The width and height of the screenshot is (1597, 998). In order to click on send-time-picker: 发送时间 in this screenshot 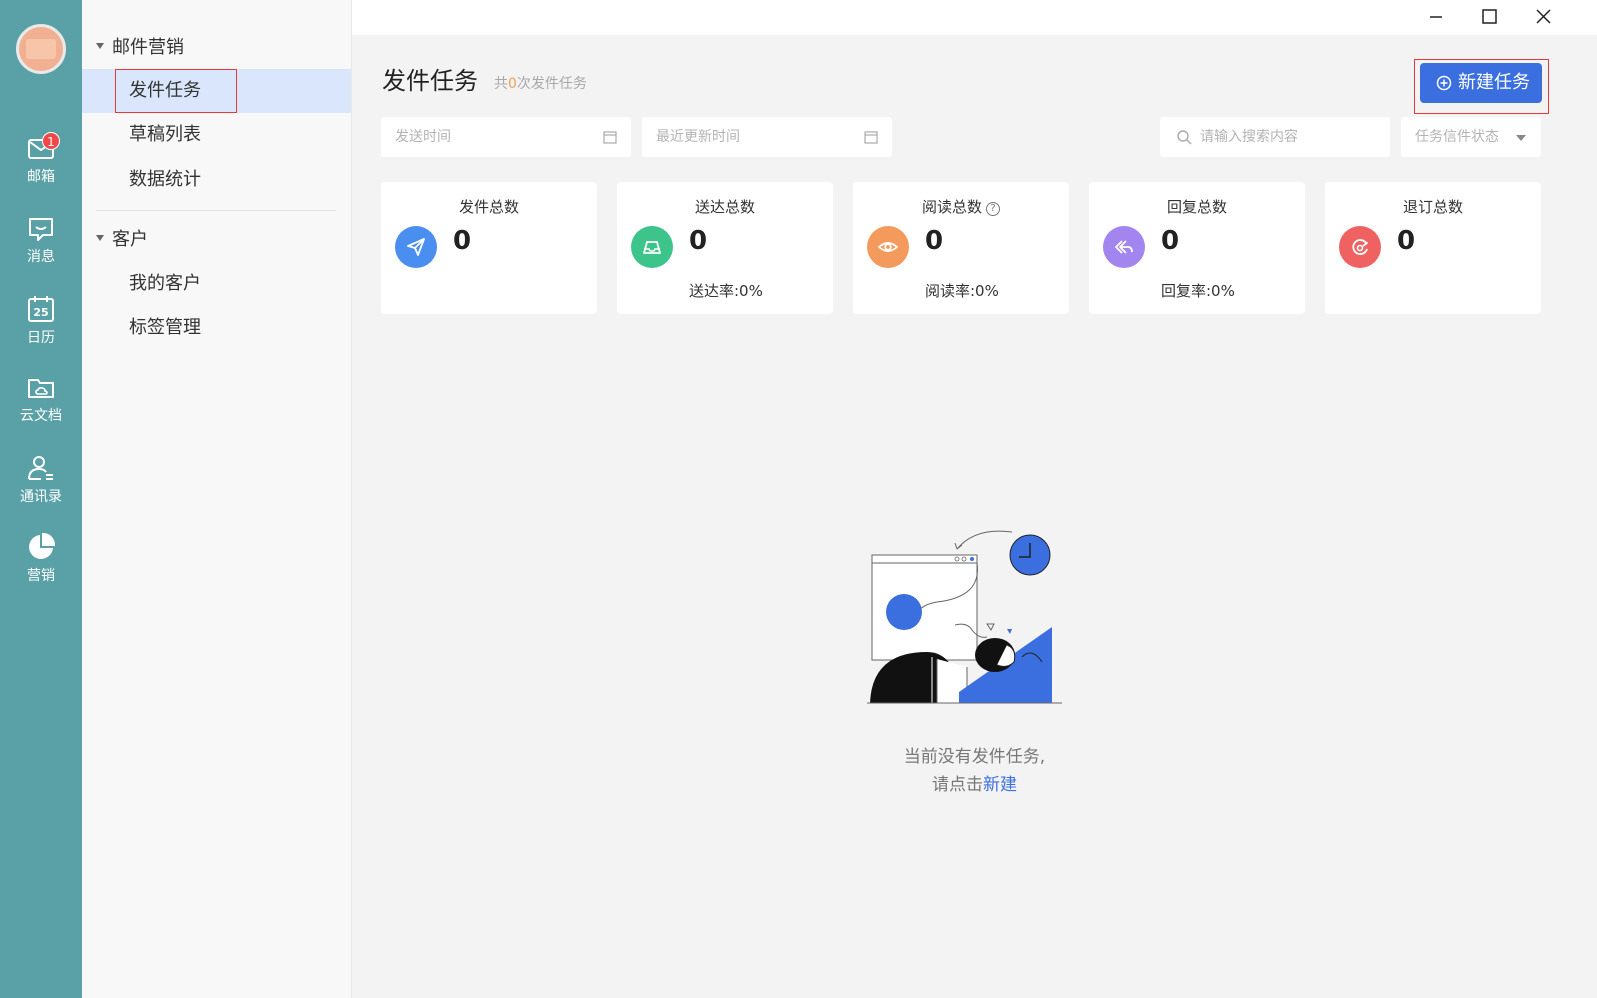, I will do `click(506, 137)`.